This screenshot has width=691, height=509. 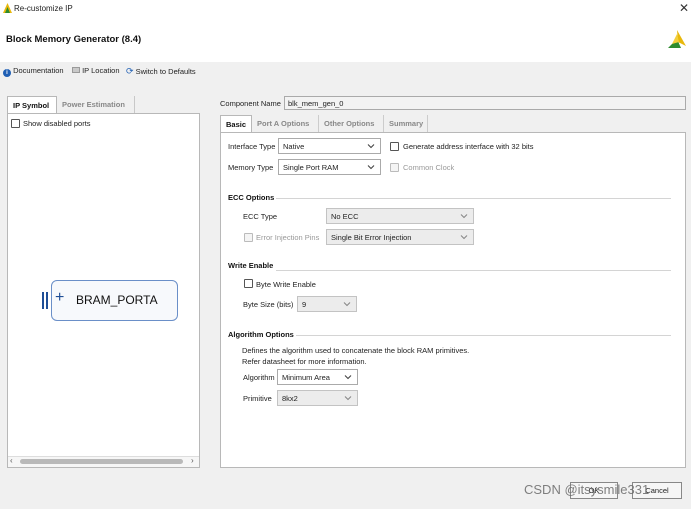 I want to click on tab-power-estimation: Power Estimation, so click(x=96, y=105).